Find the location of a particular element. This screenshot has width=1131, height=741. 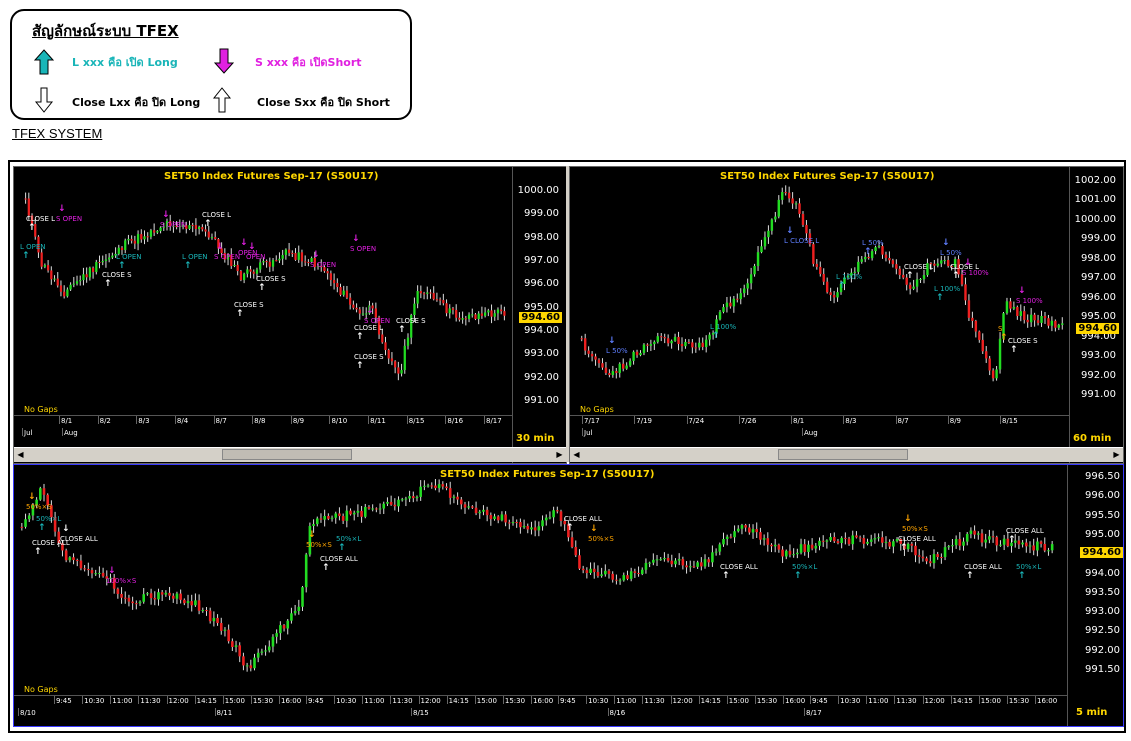

date-tick-label: 9:45 is located at coordinates (820, 701).